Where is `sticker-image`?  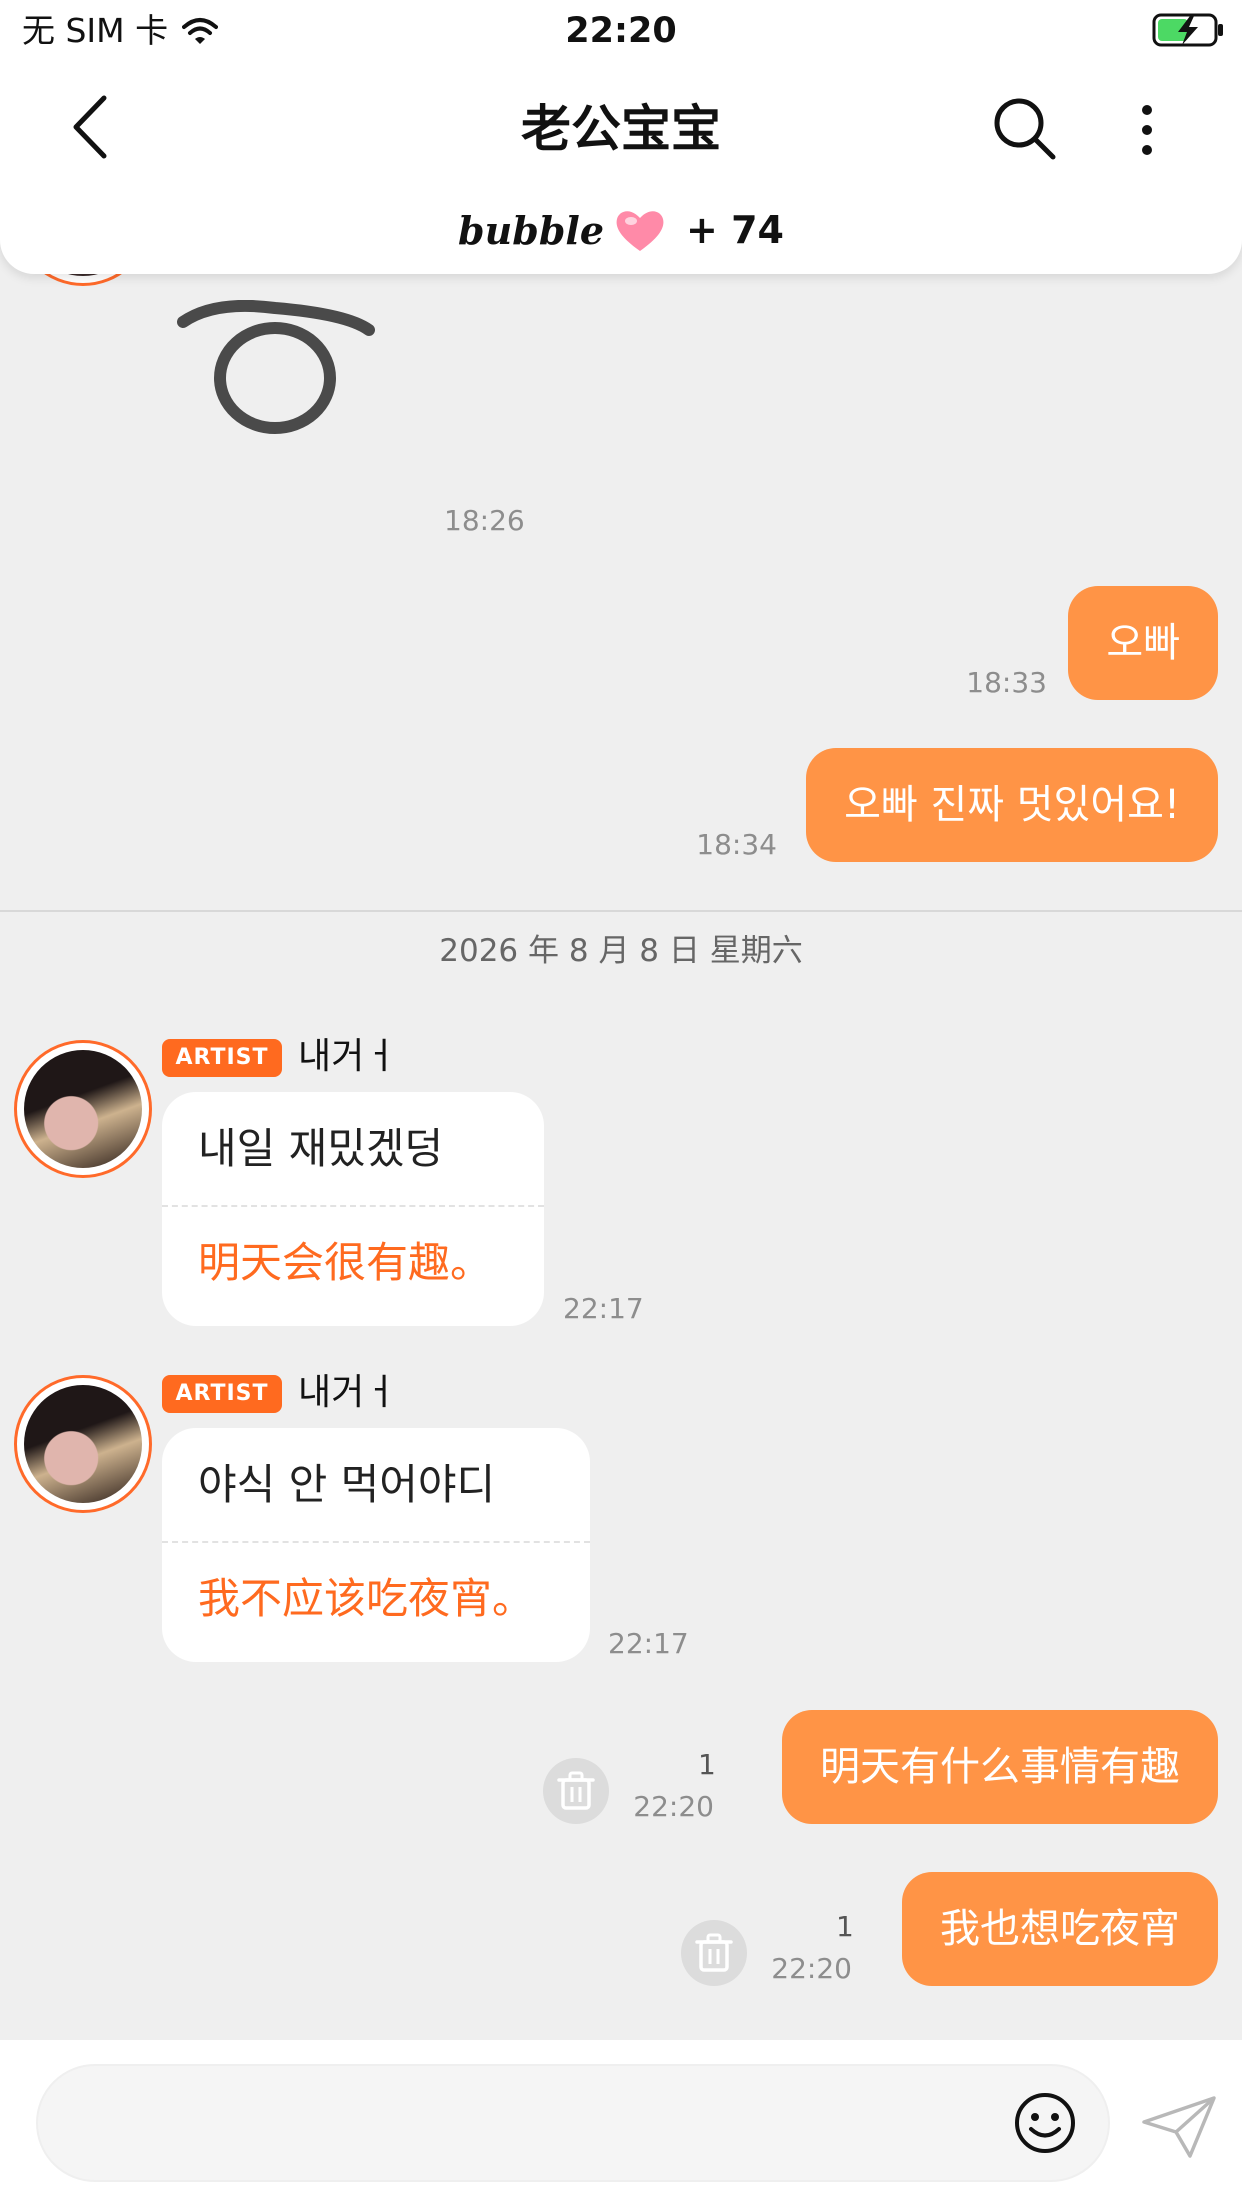 sticker-image is located at coordinates (275, 370).